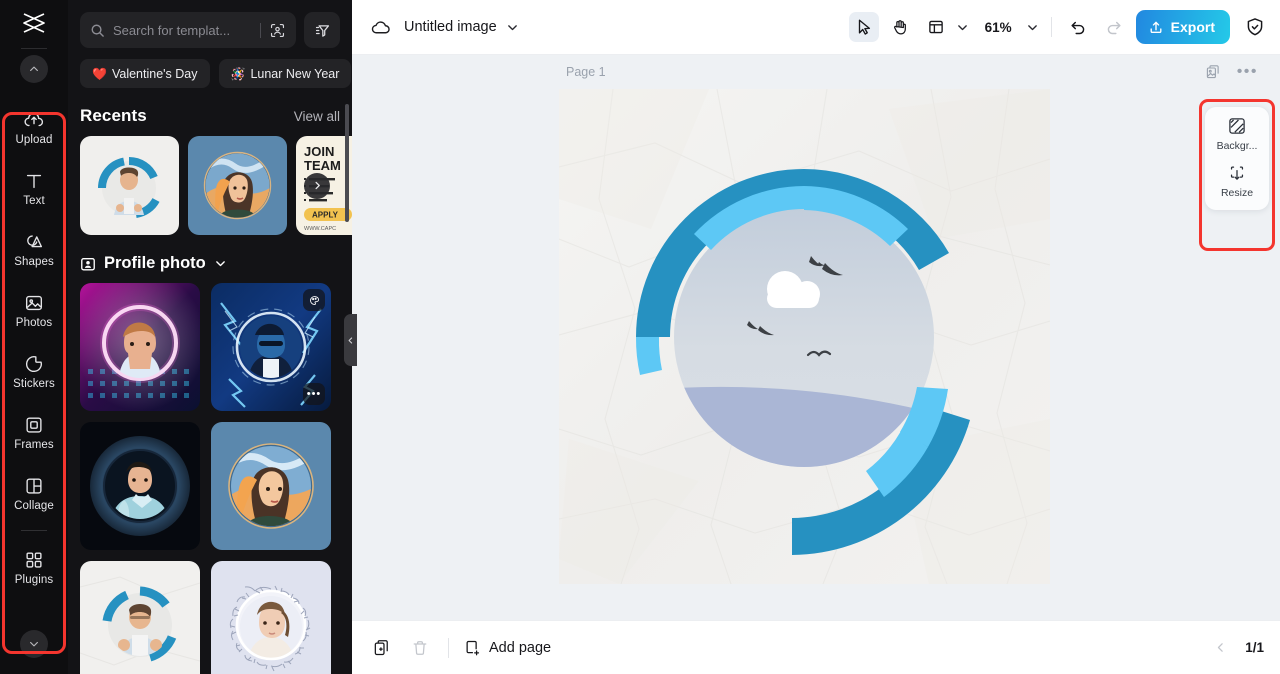 Image resolution: width=1280 pixels, height=674 pixels. Describe the element at coordinates (322, 165) in the screenshot. I see `svg-text: TEAM` at that location.